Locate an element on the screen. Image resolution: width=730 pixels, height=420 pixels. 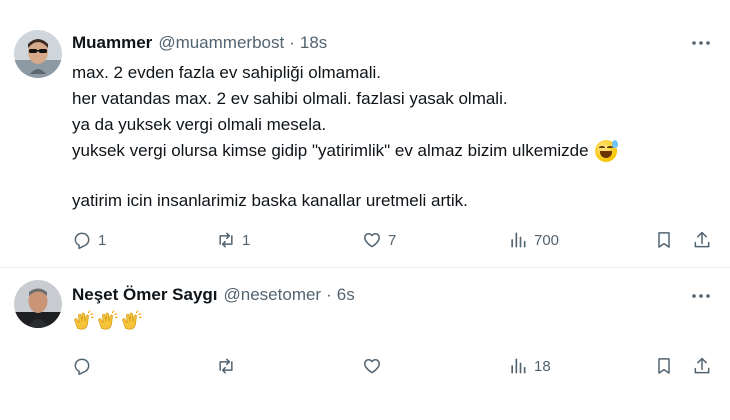
like-button is located at coordinates (375, 366).